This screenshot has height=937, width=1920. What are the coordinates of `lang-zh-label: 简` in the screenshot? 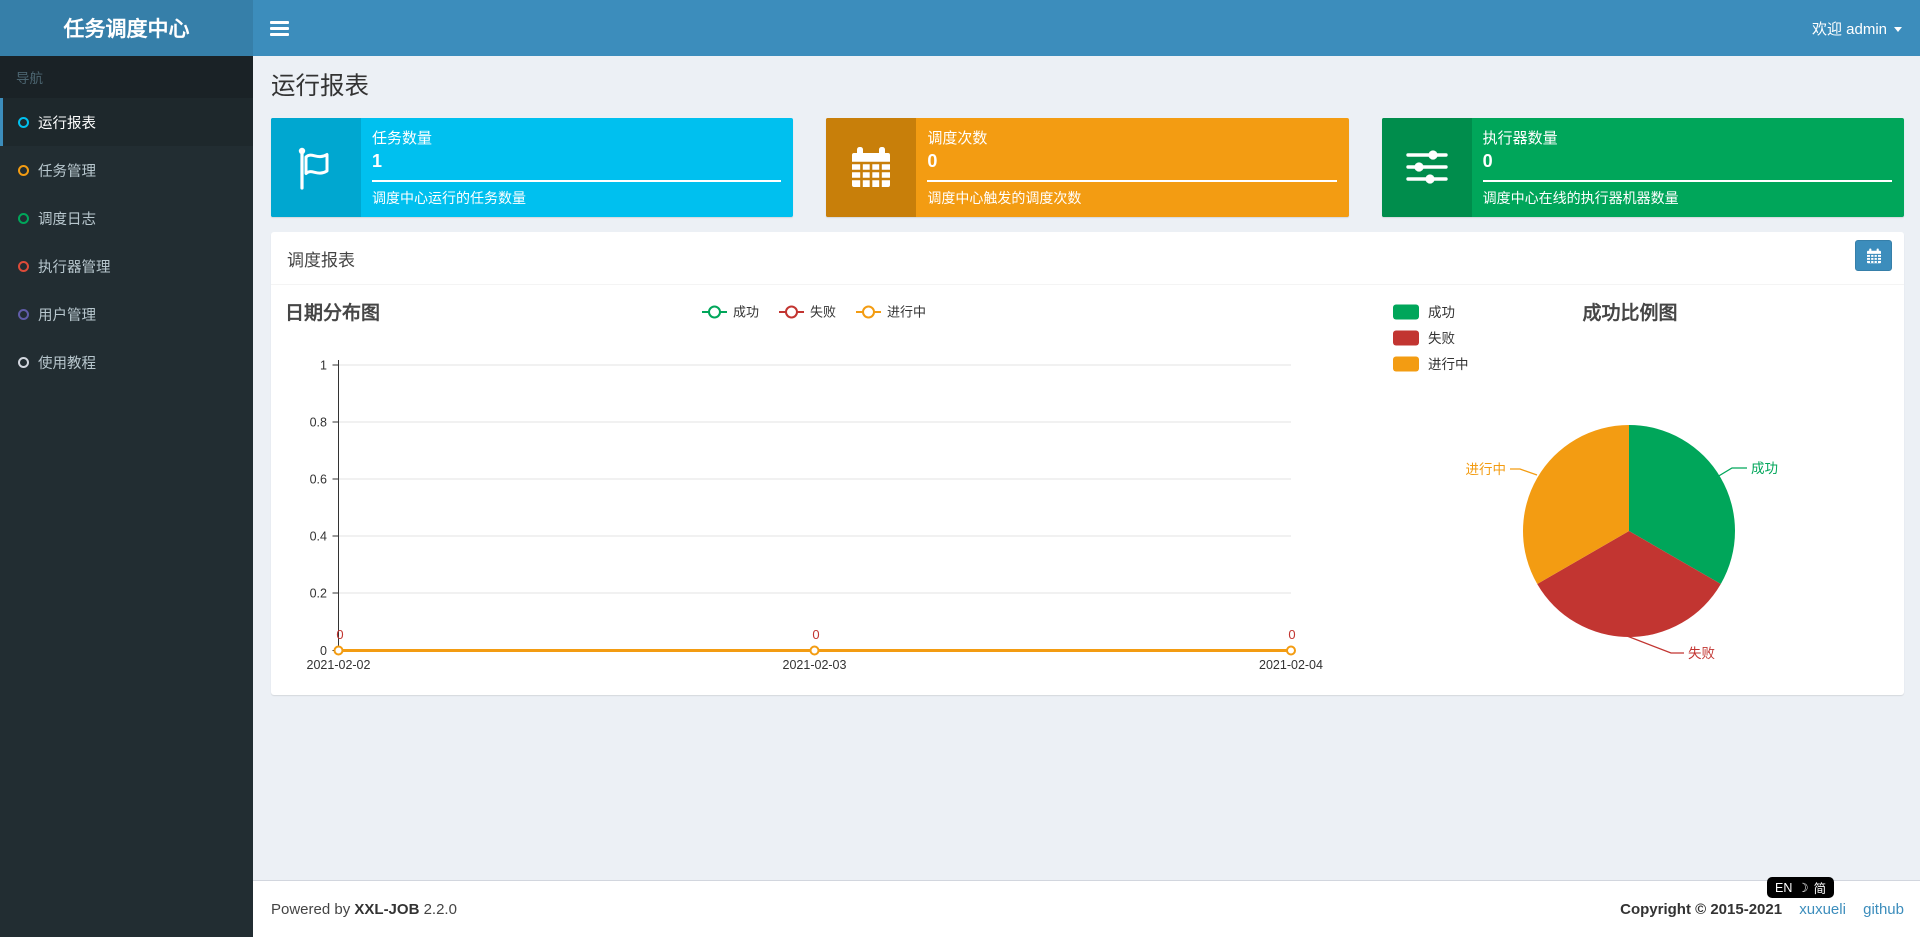 It's located at (1820, 889).